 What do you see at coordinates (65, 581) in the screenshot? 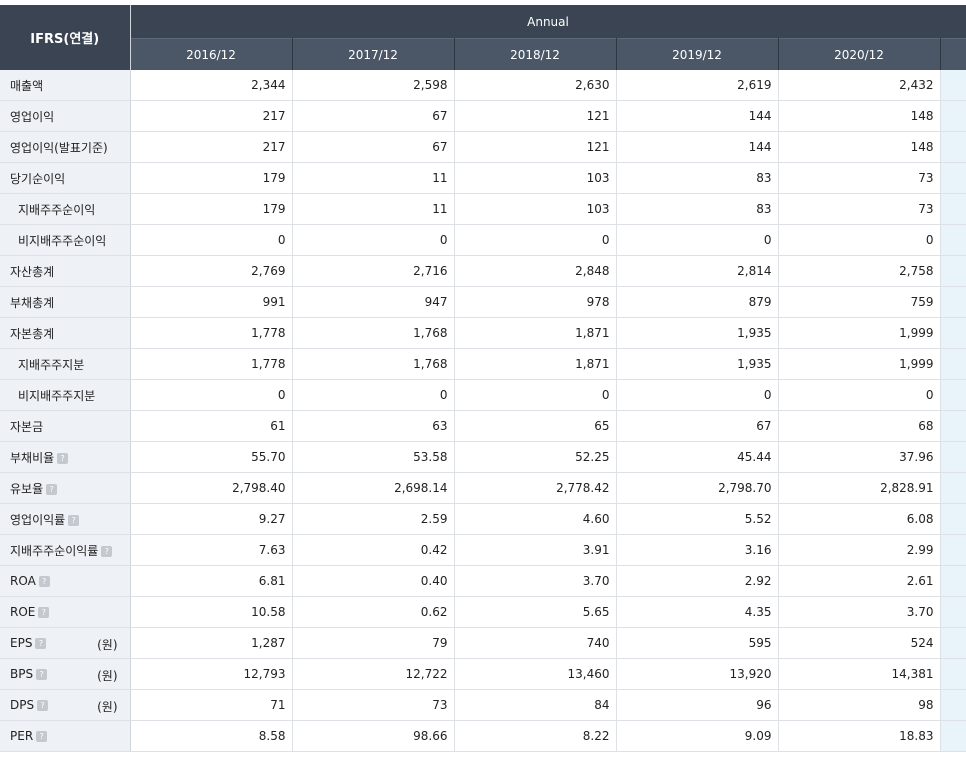
I see `row-label-cell: ROA?` at bounding box center [65, 581].